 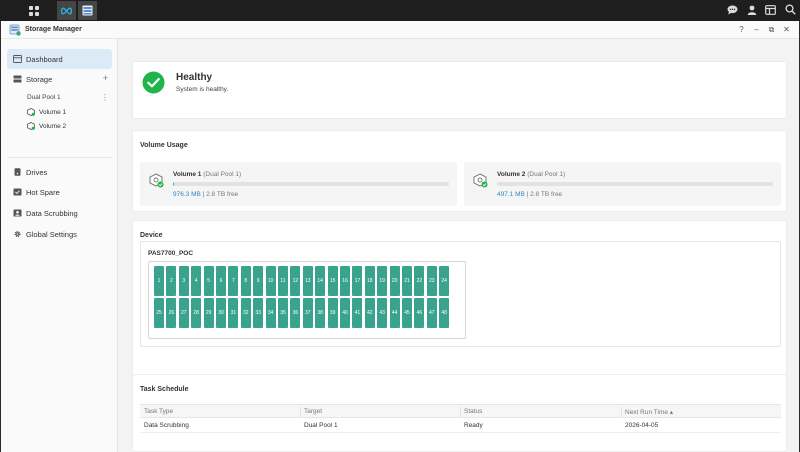 I want to click on drive-bay-28: 28, so click(x=196, y=313).